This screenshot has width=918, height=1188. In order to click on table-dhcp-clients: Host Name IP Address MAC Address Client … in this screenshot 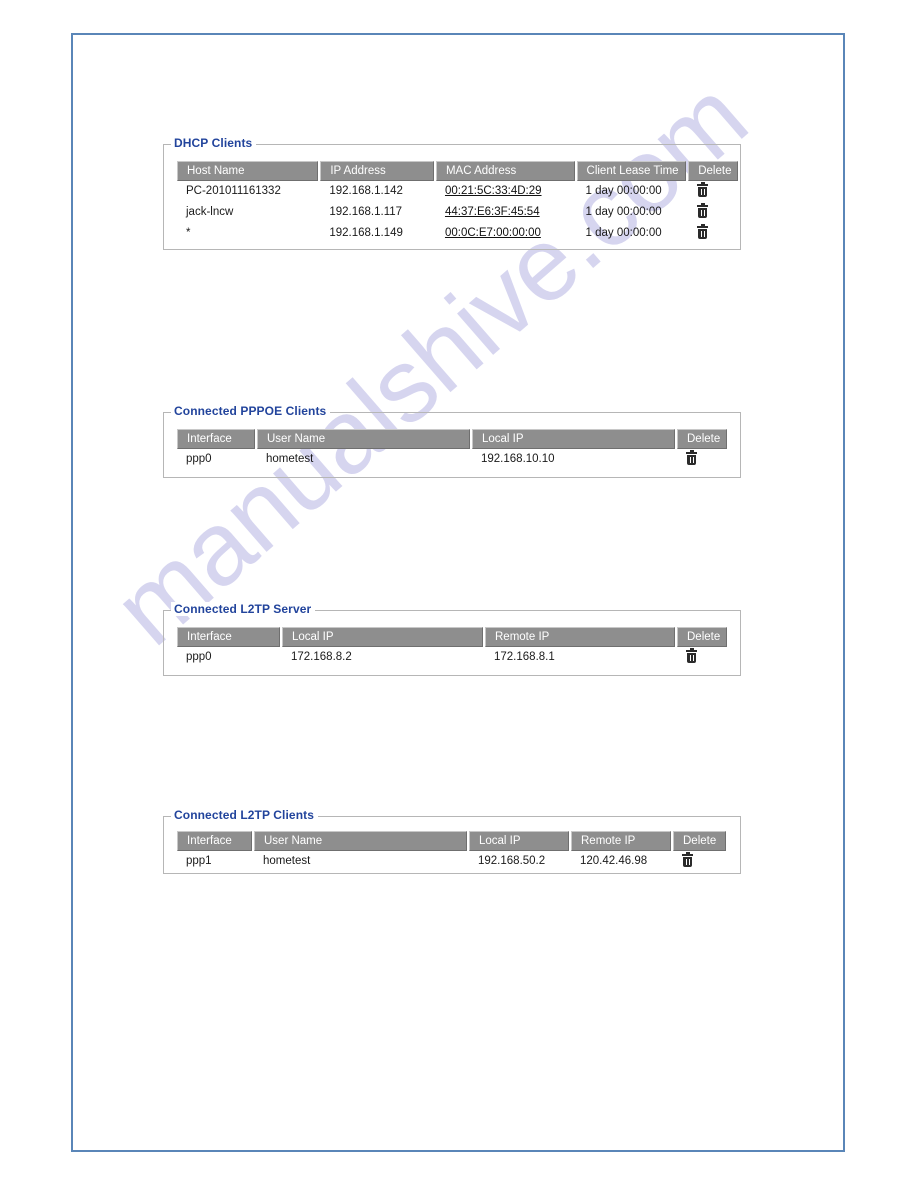, I will do `click(457, 202)`.